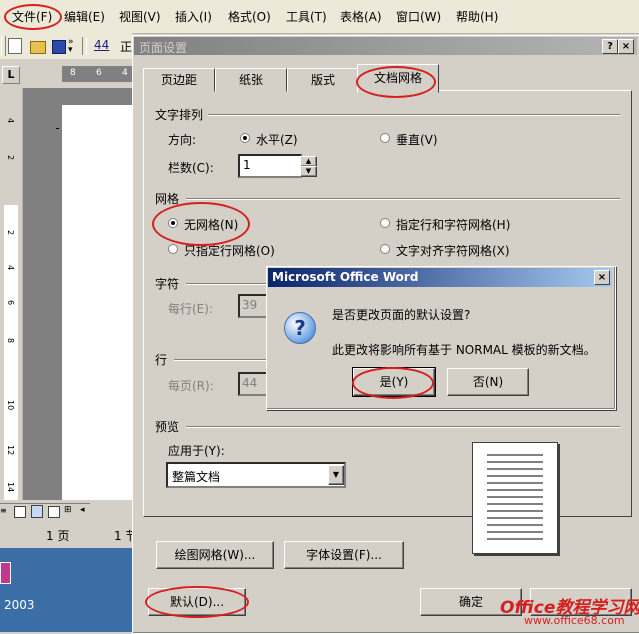  I want to click on toolbar-more-chevron-icon: » ▾, so click(73, 46).